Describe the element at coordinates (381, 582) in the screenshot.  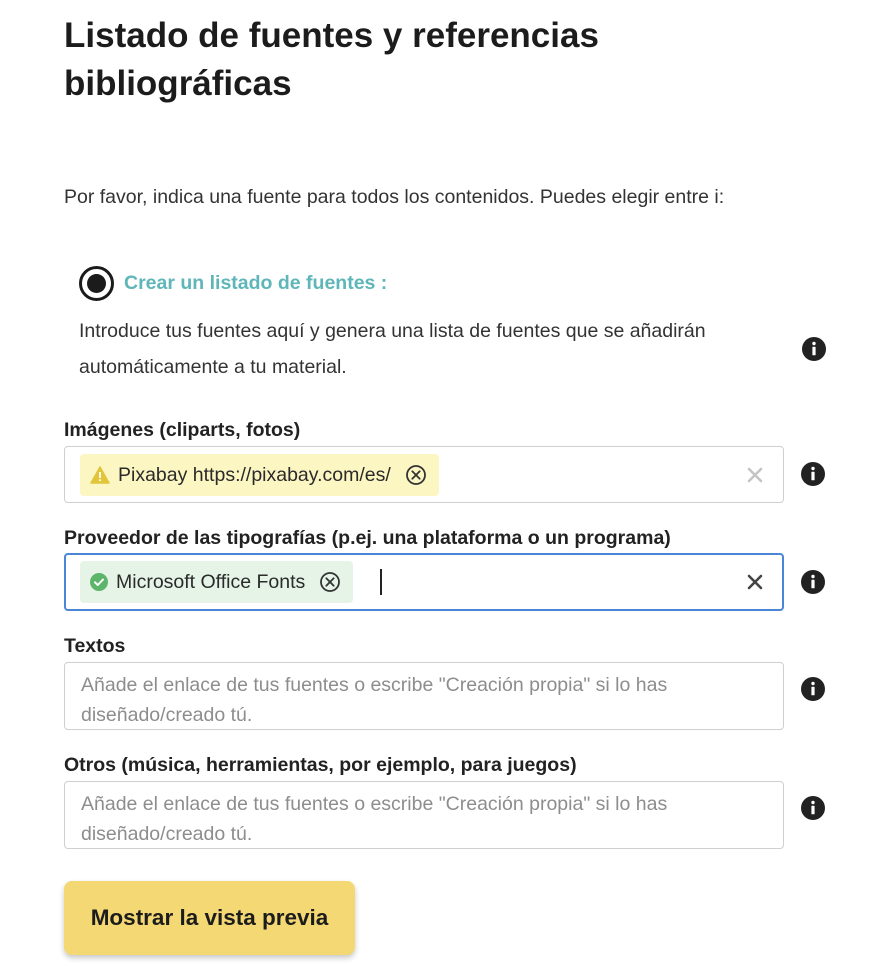
I see `text-caret` at that location.